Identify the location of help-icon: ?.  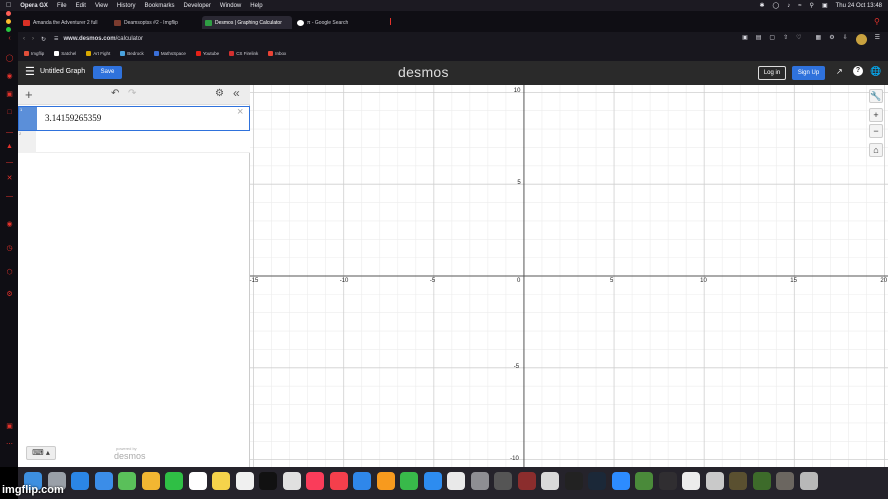
(858, 71).